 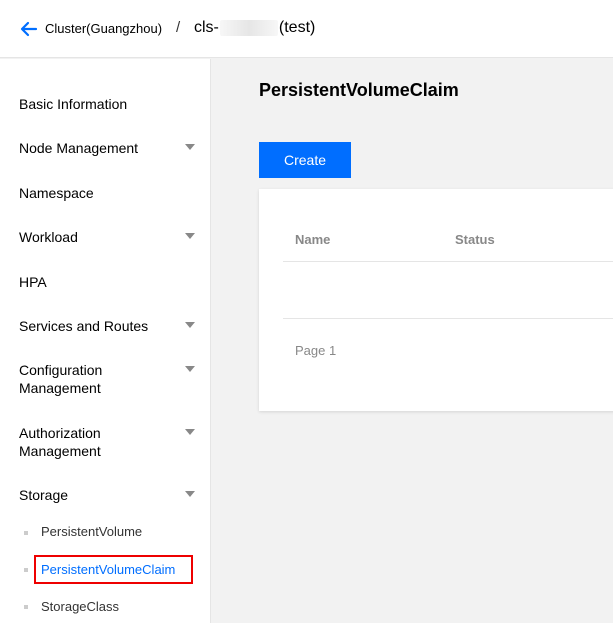 I want to click on column-header-name: Name, so click(x=312, y=239).